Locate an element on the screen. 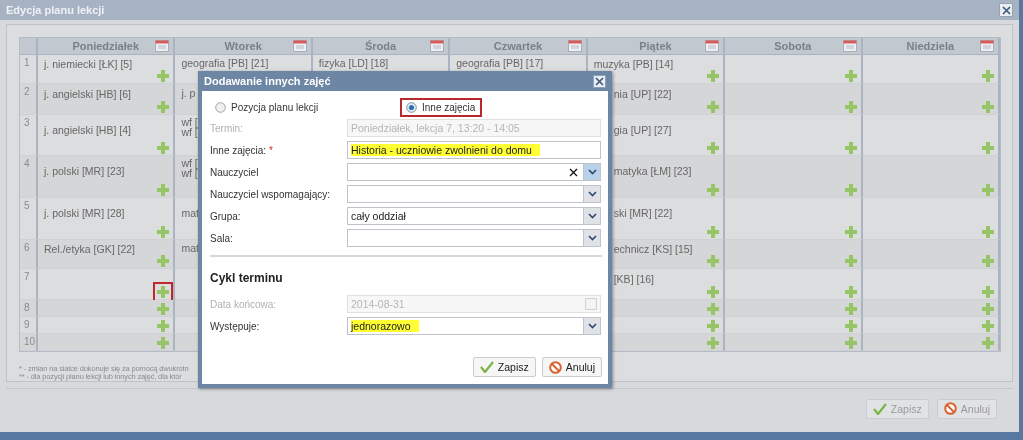 The height and width of the screenshot is (440, 1023). field-label: Nauczyciel wspomagający: is located at coordinates (271, 194).